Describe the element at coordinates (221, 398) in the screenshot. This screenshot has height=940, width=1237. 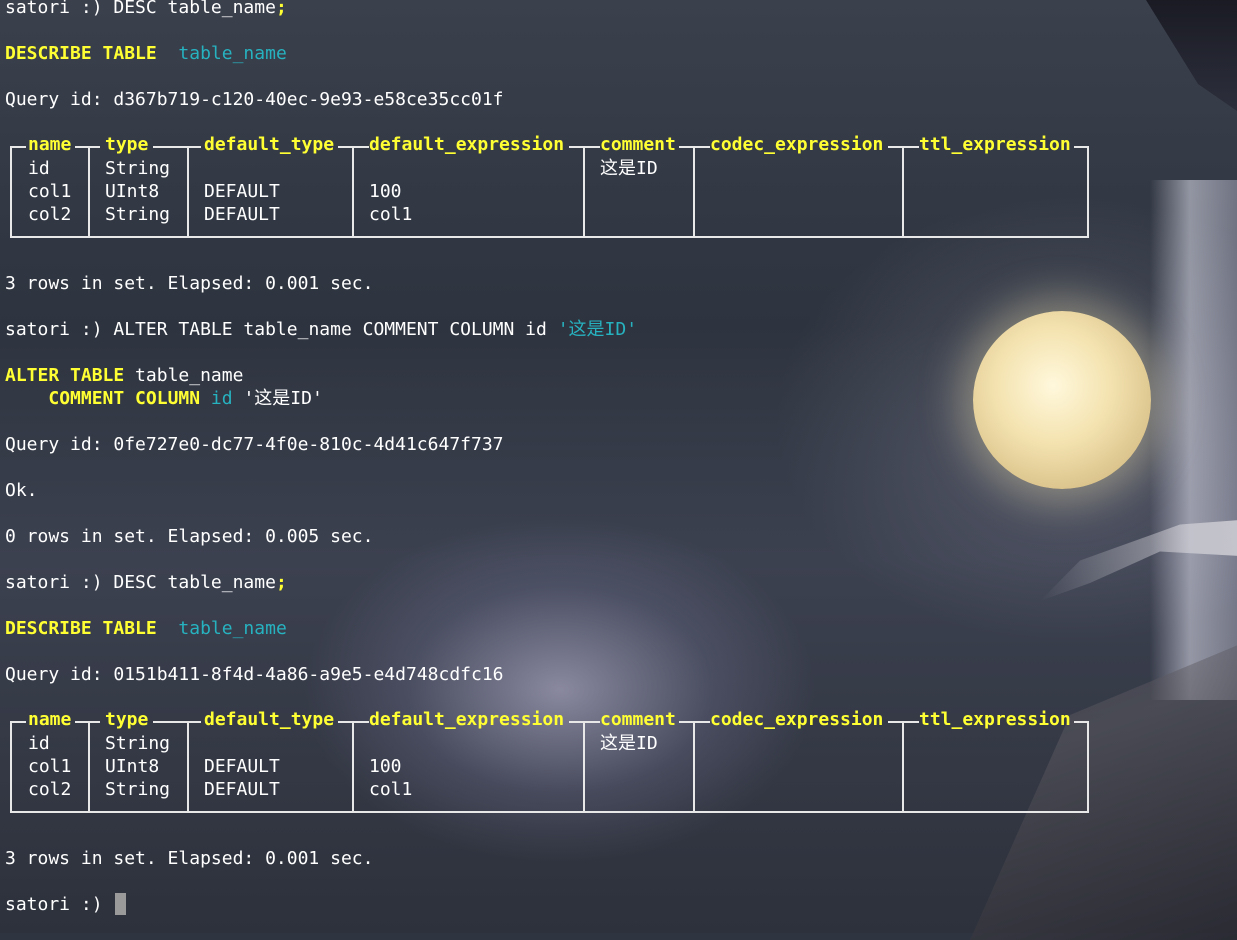
I see `sql-identifier: id` at that location.